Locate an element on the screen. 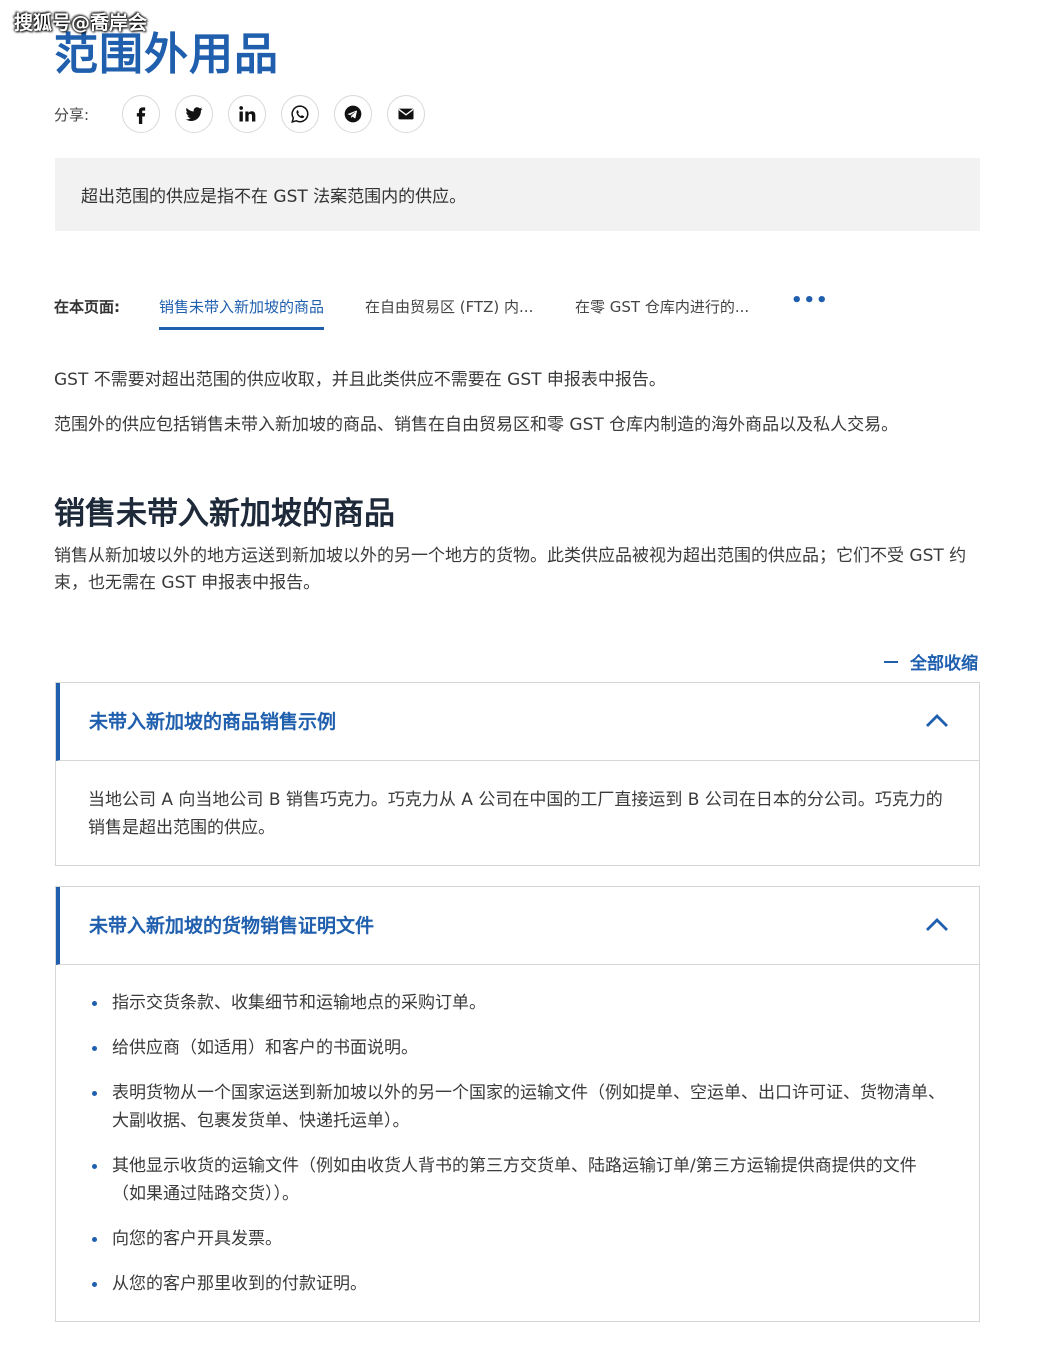  facebook-share-button is located at coordinates (141, 114).